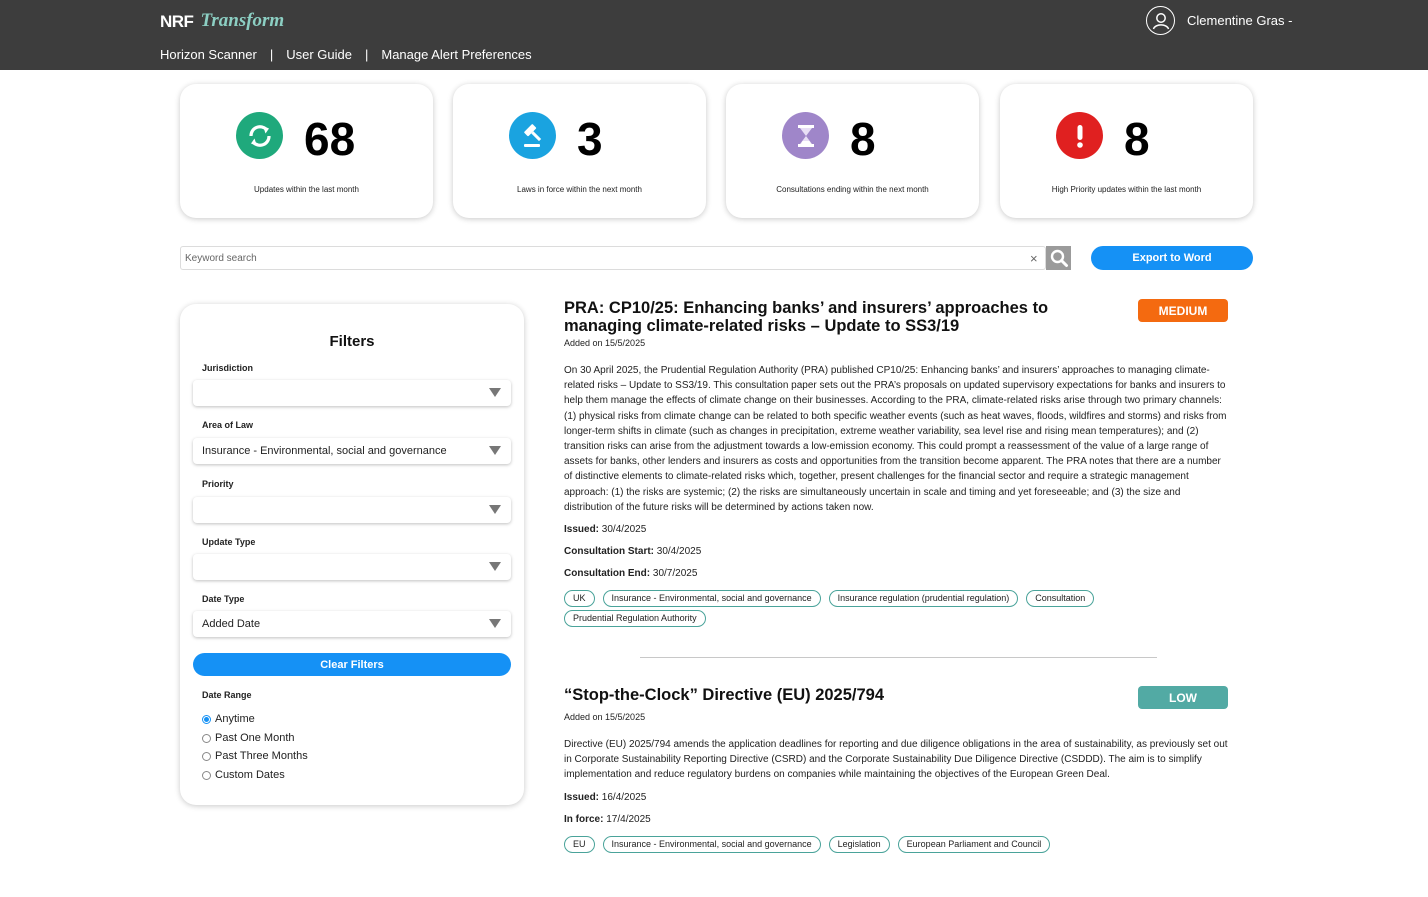  Describe the element at coordinates (352, 510) in the screenshot. I see `priority-select` at that location.